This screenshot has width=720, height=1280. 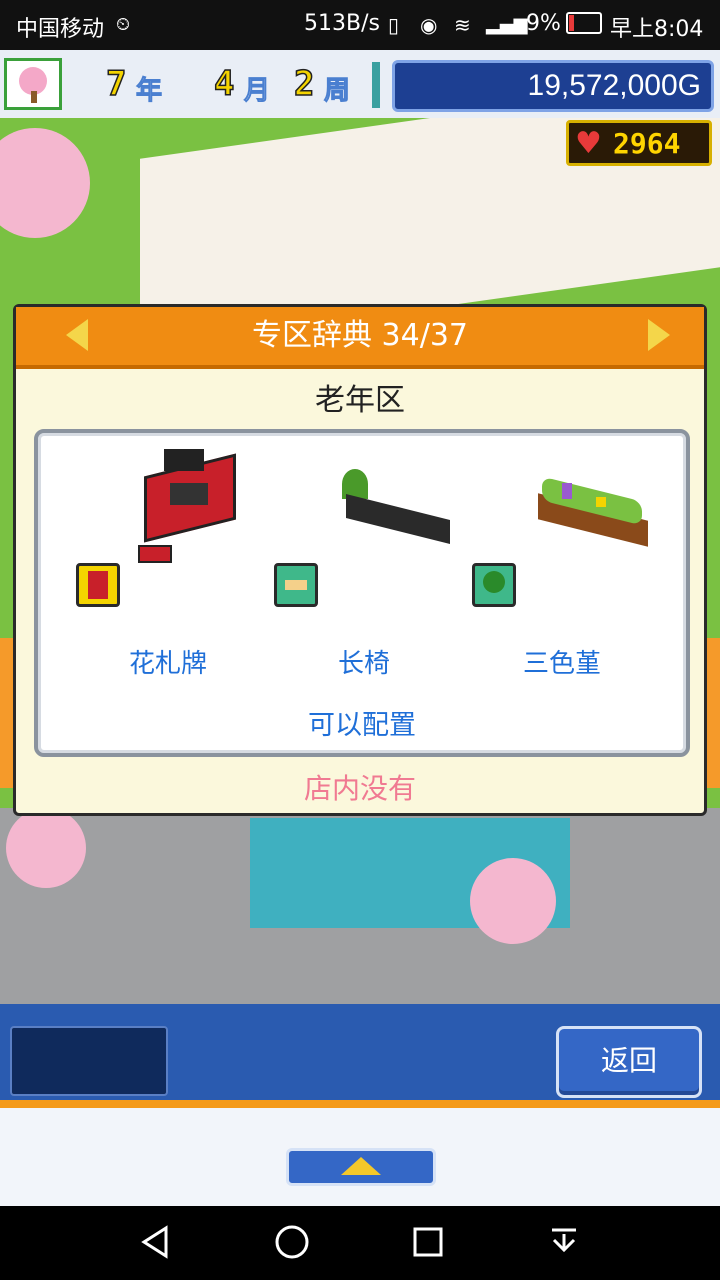 What do you see at coordinates (564, 1242) in the screenshot?
I see `notification-pulldown-icon` at bounding box center [564, 1242].